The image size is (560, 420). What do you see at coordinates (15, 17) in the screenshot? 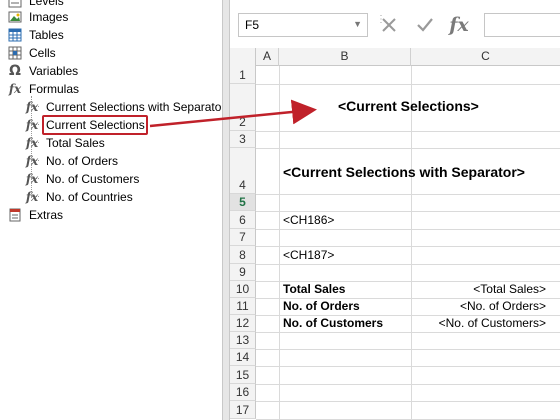
I see `images-icon` at bounding box center [15, 17].